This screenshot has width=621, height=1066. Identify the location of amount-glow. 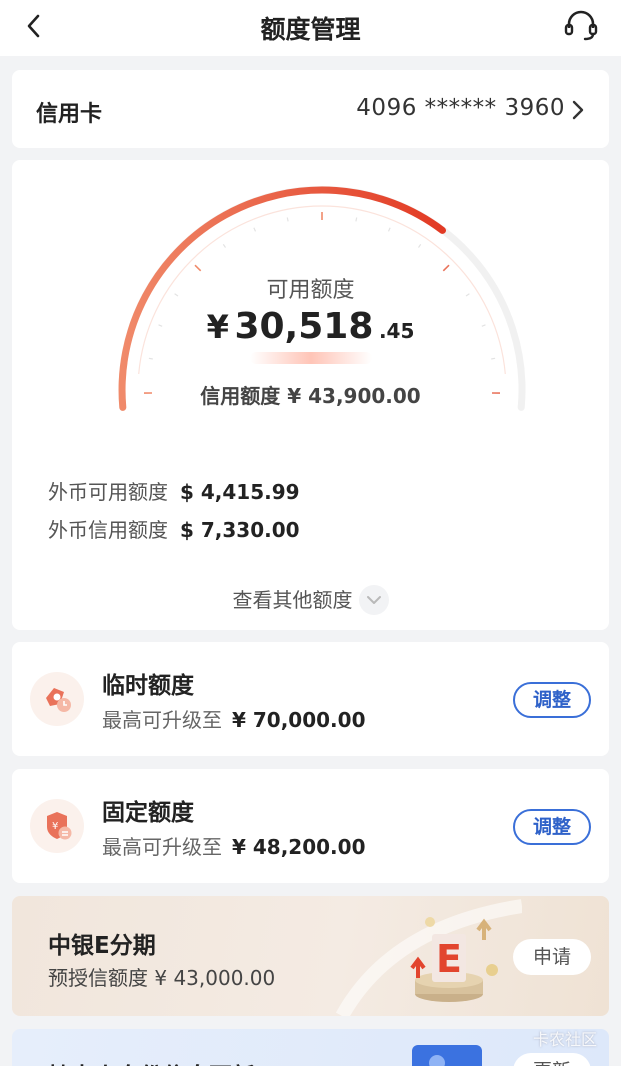
(311, 358).